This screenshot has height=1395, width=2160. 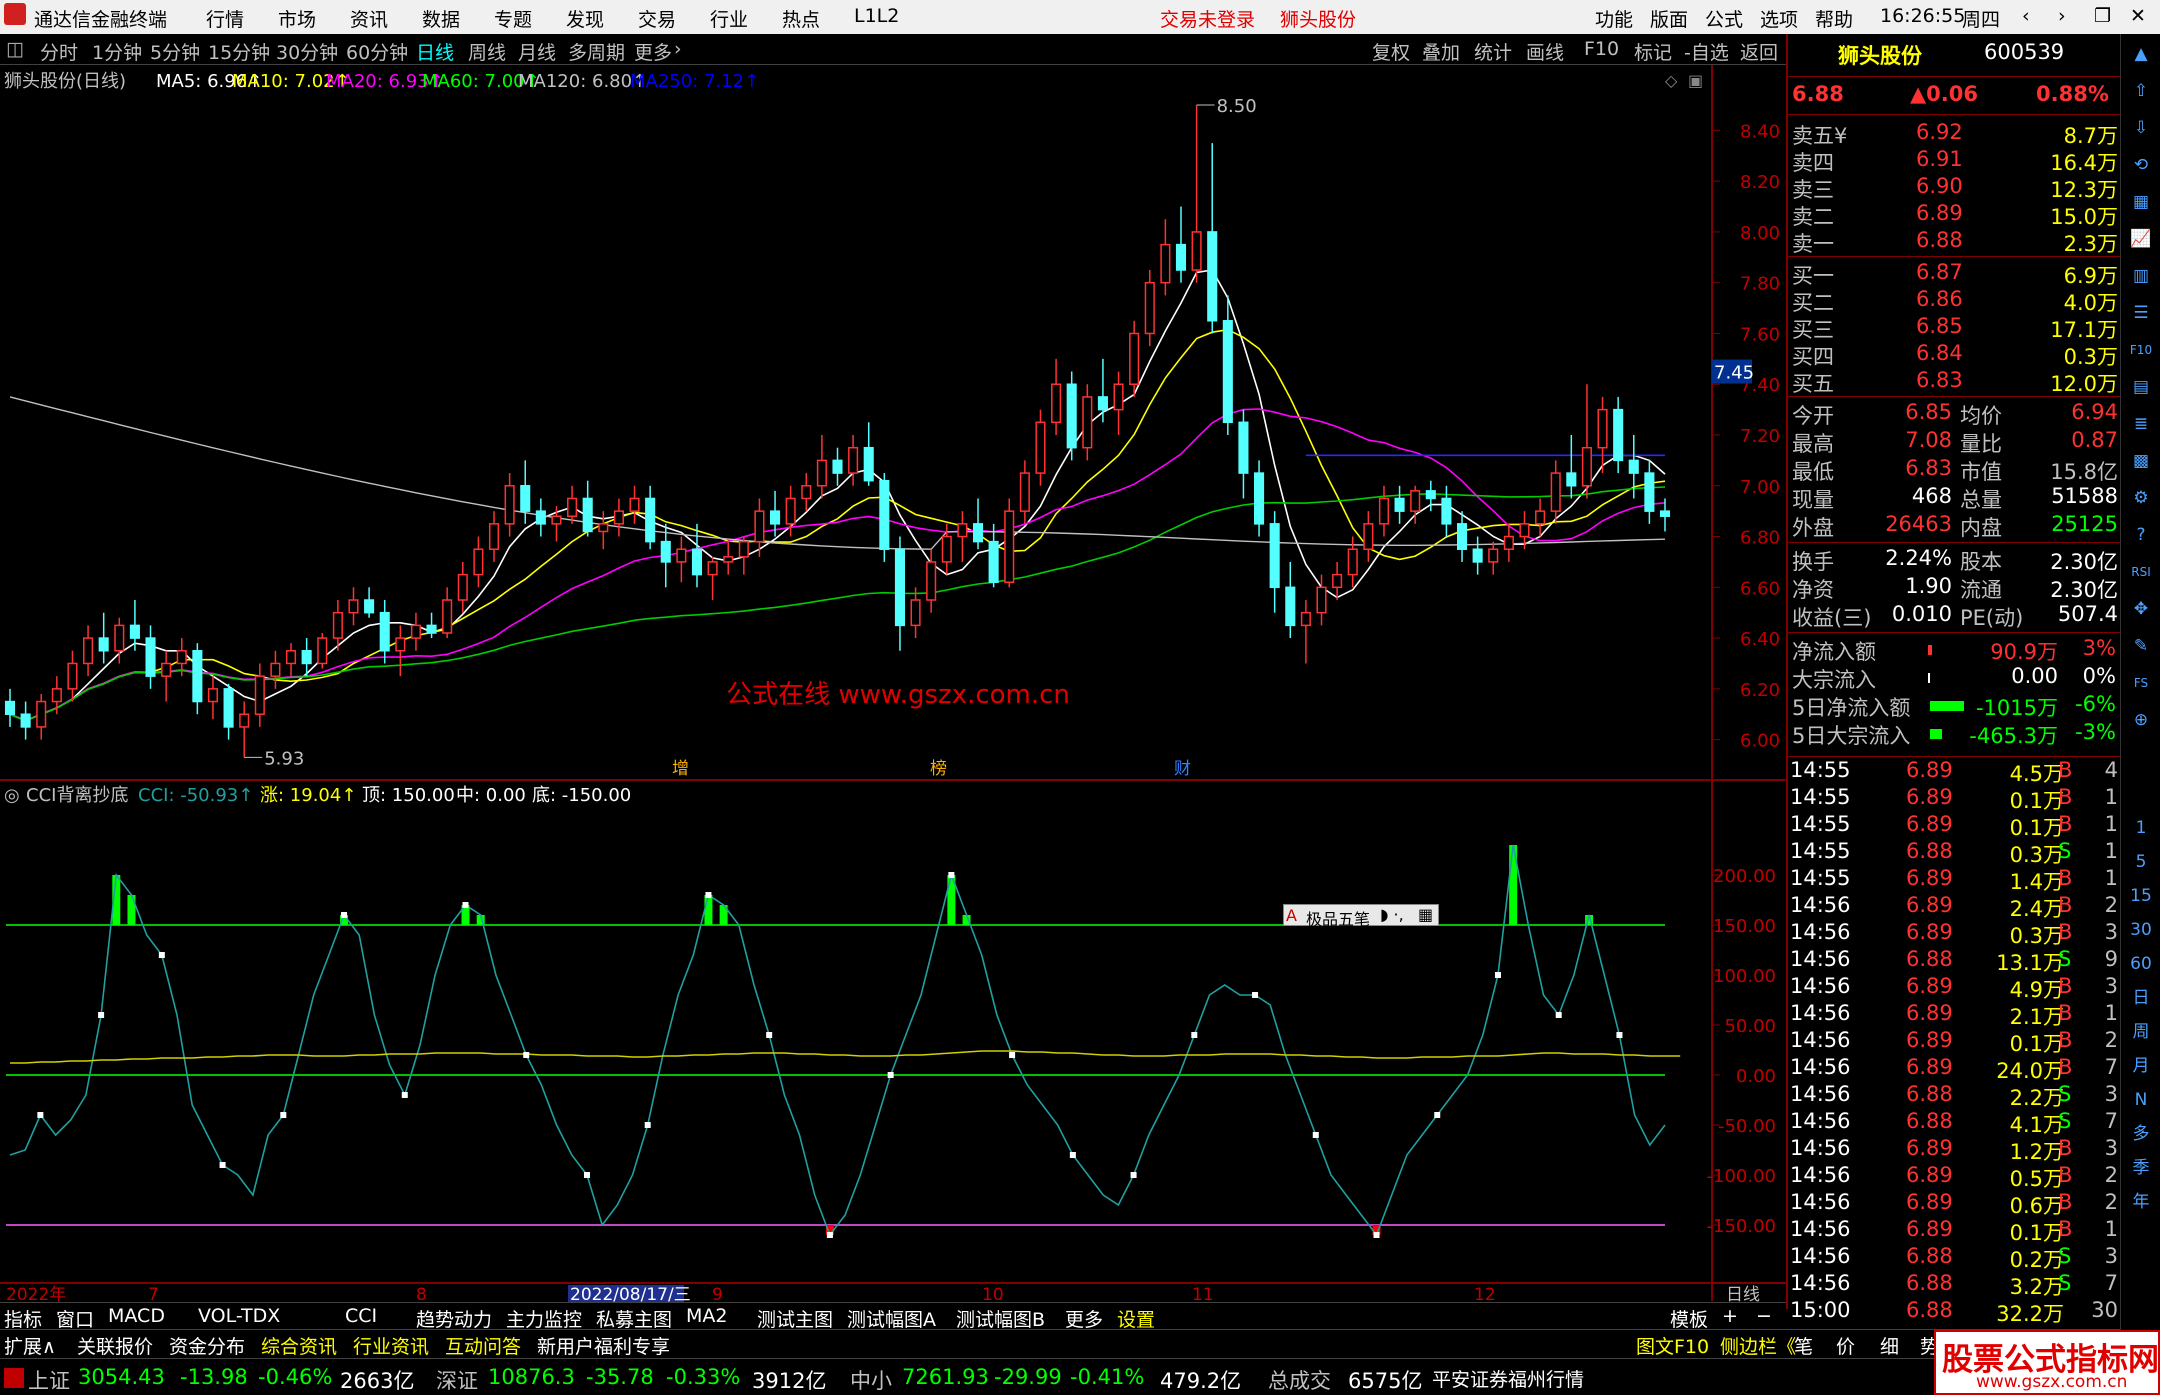 I want to click on close-icon: ✕, so click(x=2138, y=16).